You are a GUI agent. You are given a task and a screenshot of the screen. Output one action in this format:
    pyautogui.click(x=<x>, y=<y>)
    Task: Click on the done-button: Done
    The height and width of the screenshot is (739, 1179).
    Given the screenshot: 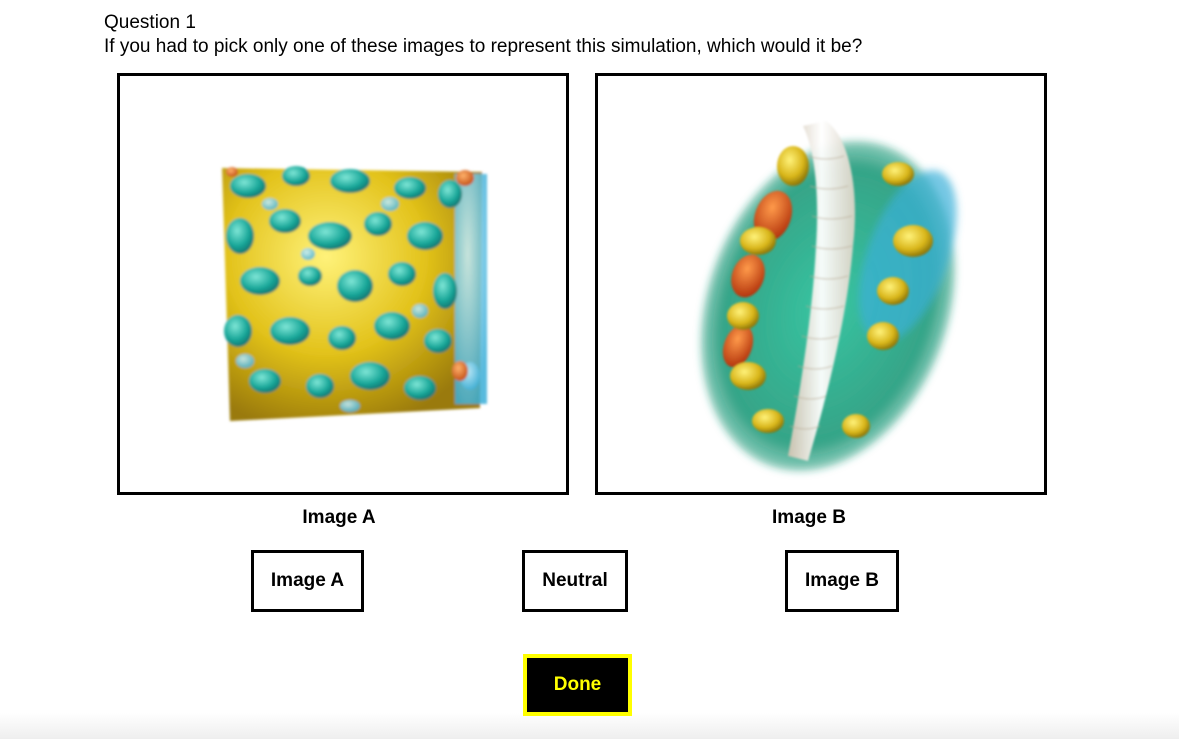 What is the action you would take?
    pyautogui.click(x=577, y=685)
    